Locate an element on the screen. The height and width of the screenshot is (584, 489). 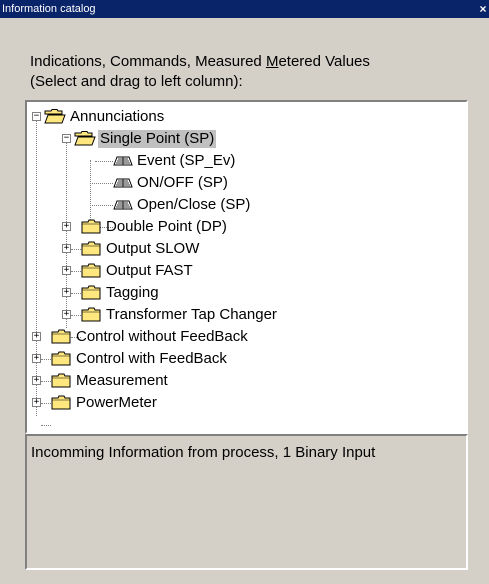
tree-node-label: Transformer Tap Changer is located at coordinates (191, 314).